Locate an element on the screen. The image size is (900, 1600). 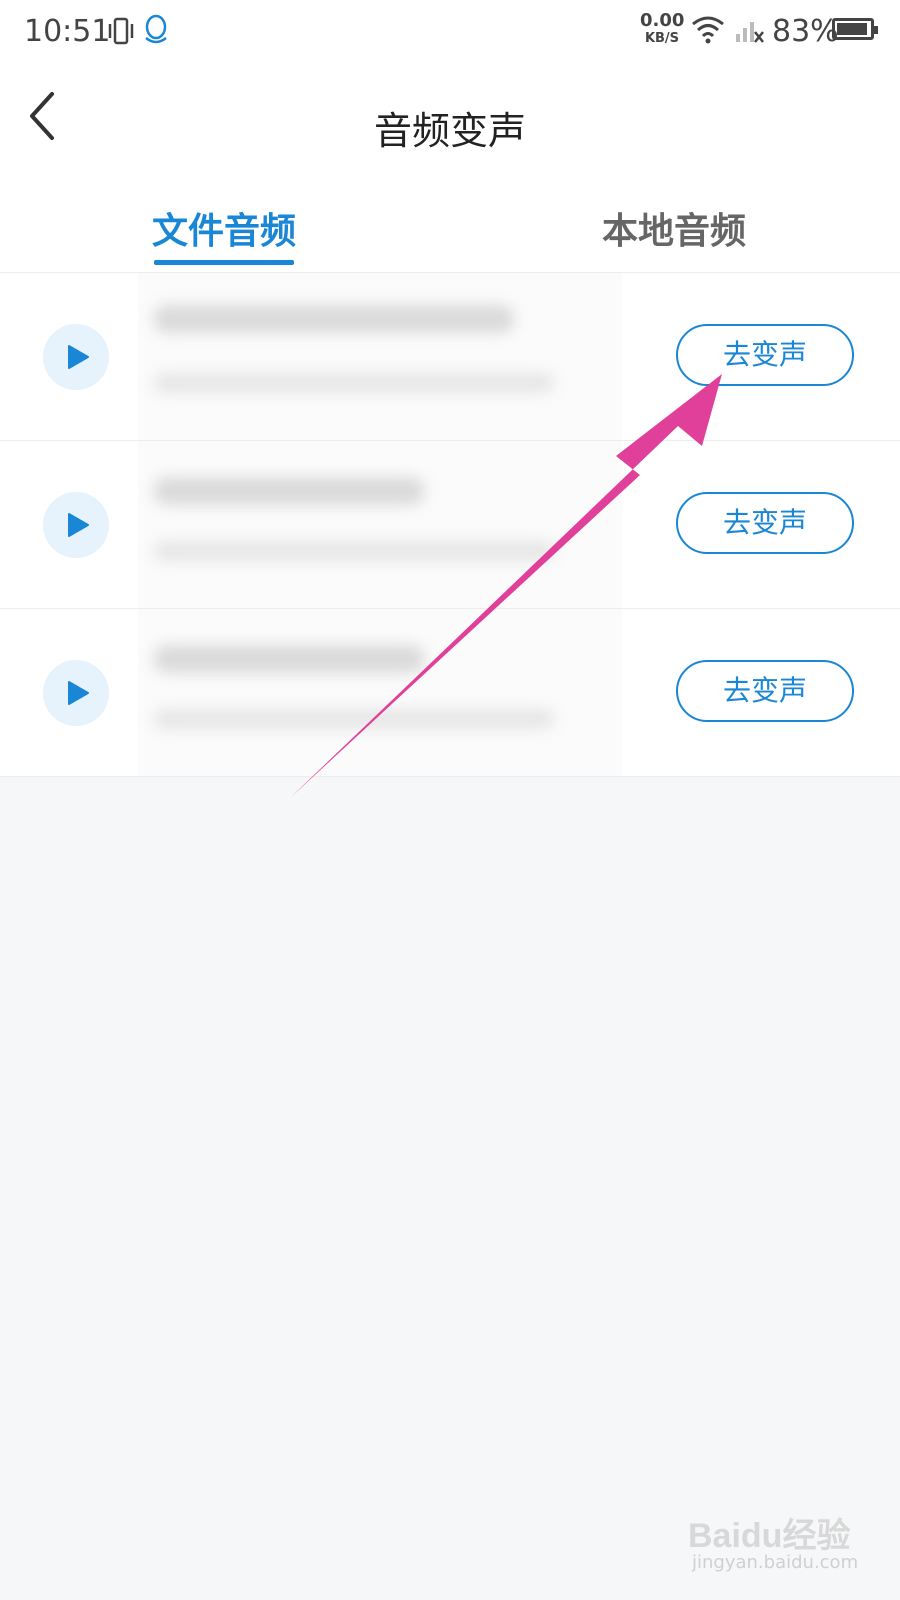
watermark-brand: Baidu经验 is located at coordinates (769, 1536).